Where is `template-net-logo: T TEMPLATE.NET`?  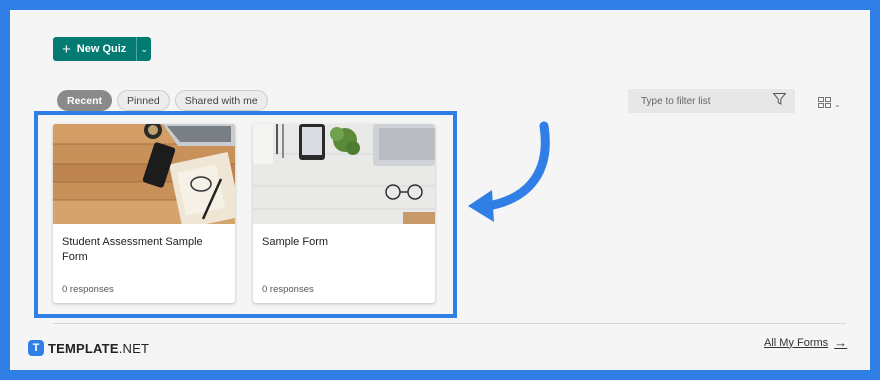 template-net-logo: T TEMPLATE.NET is located at coordinates (88, 348).